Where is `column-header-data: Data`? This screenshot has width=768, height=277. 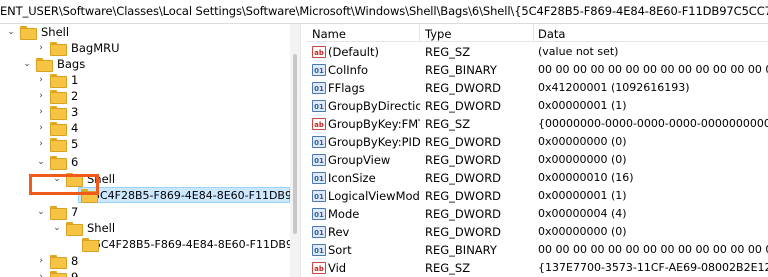
column-header-data: Data is located at coordinates (551, 34).